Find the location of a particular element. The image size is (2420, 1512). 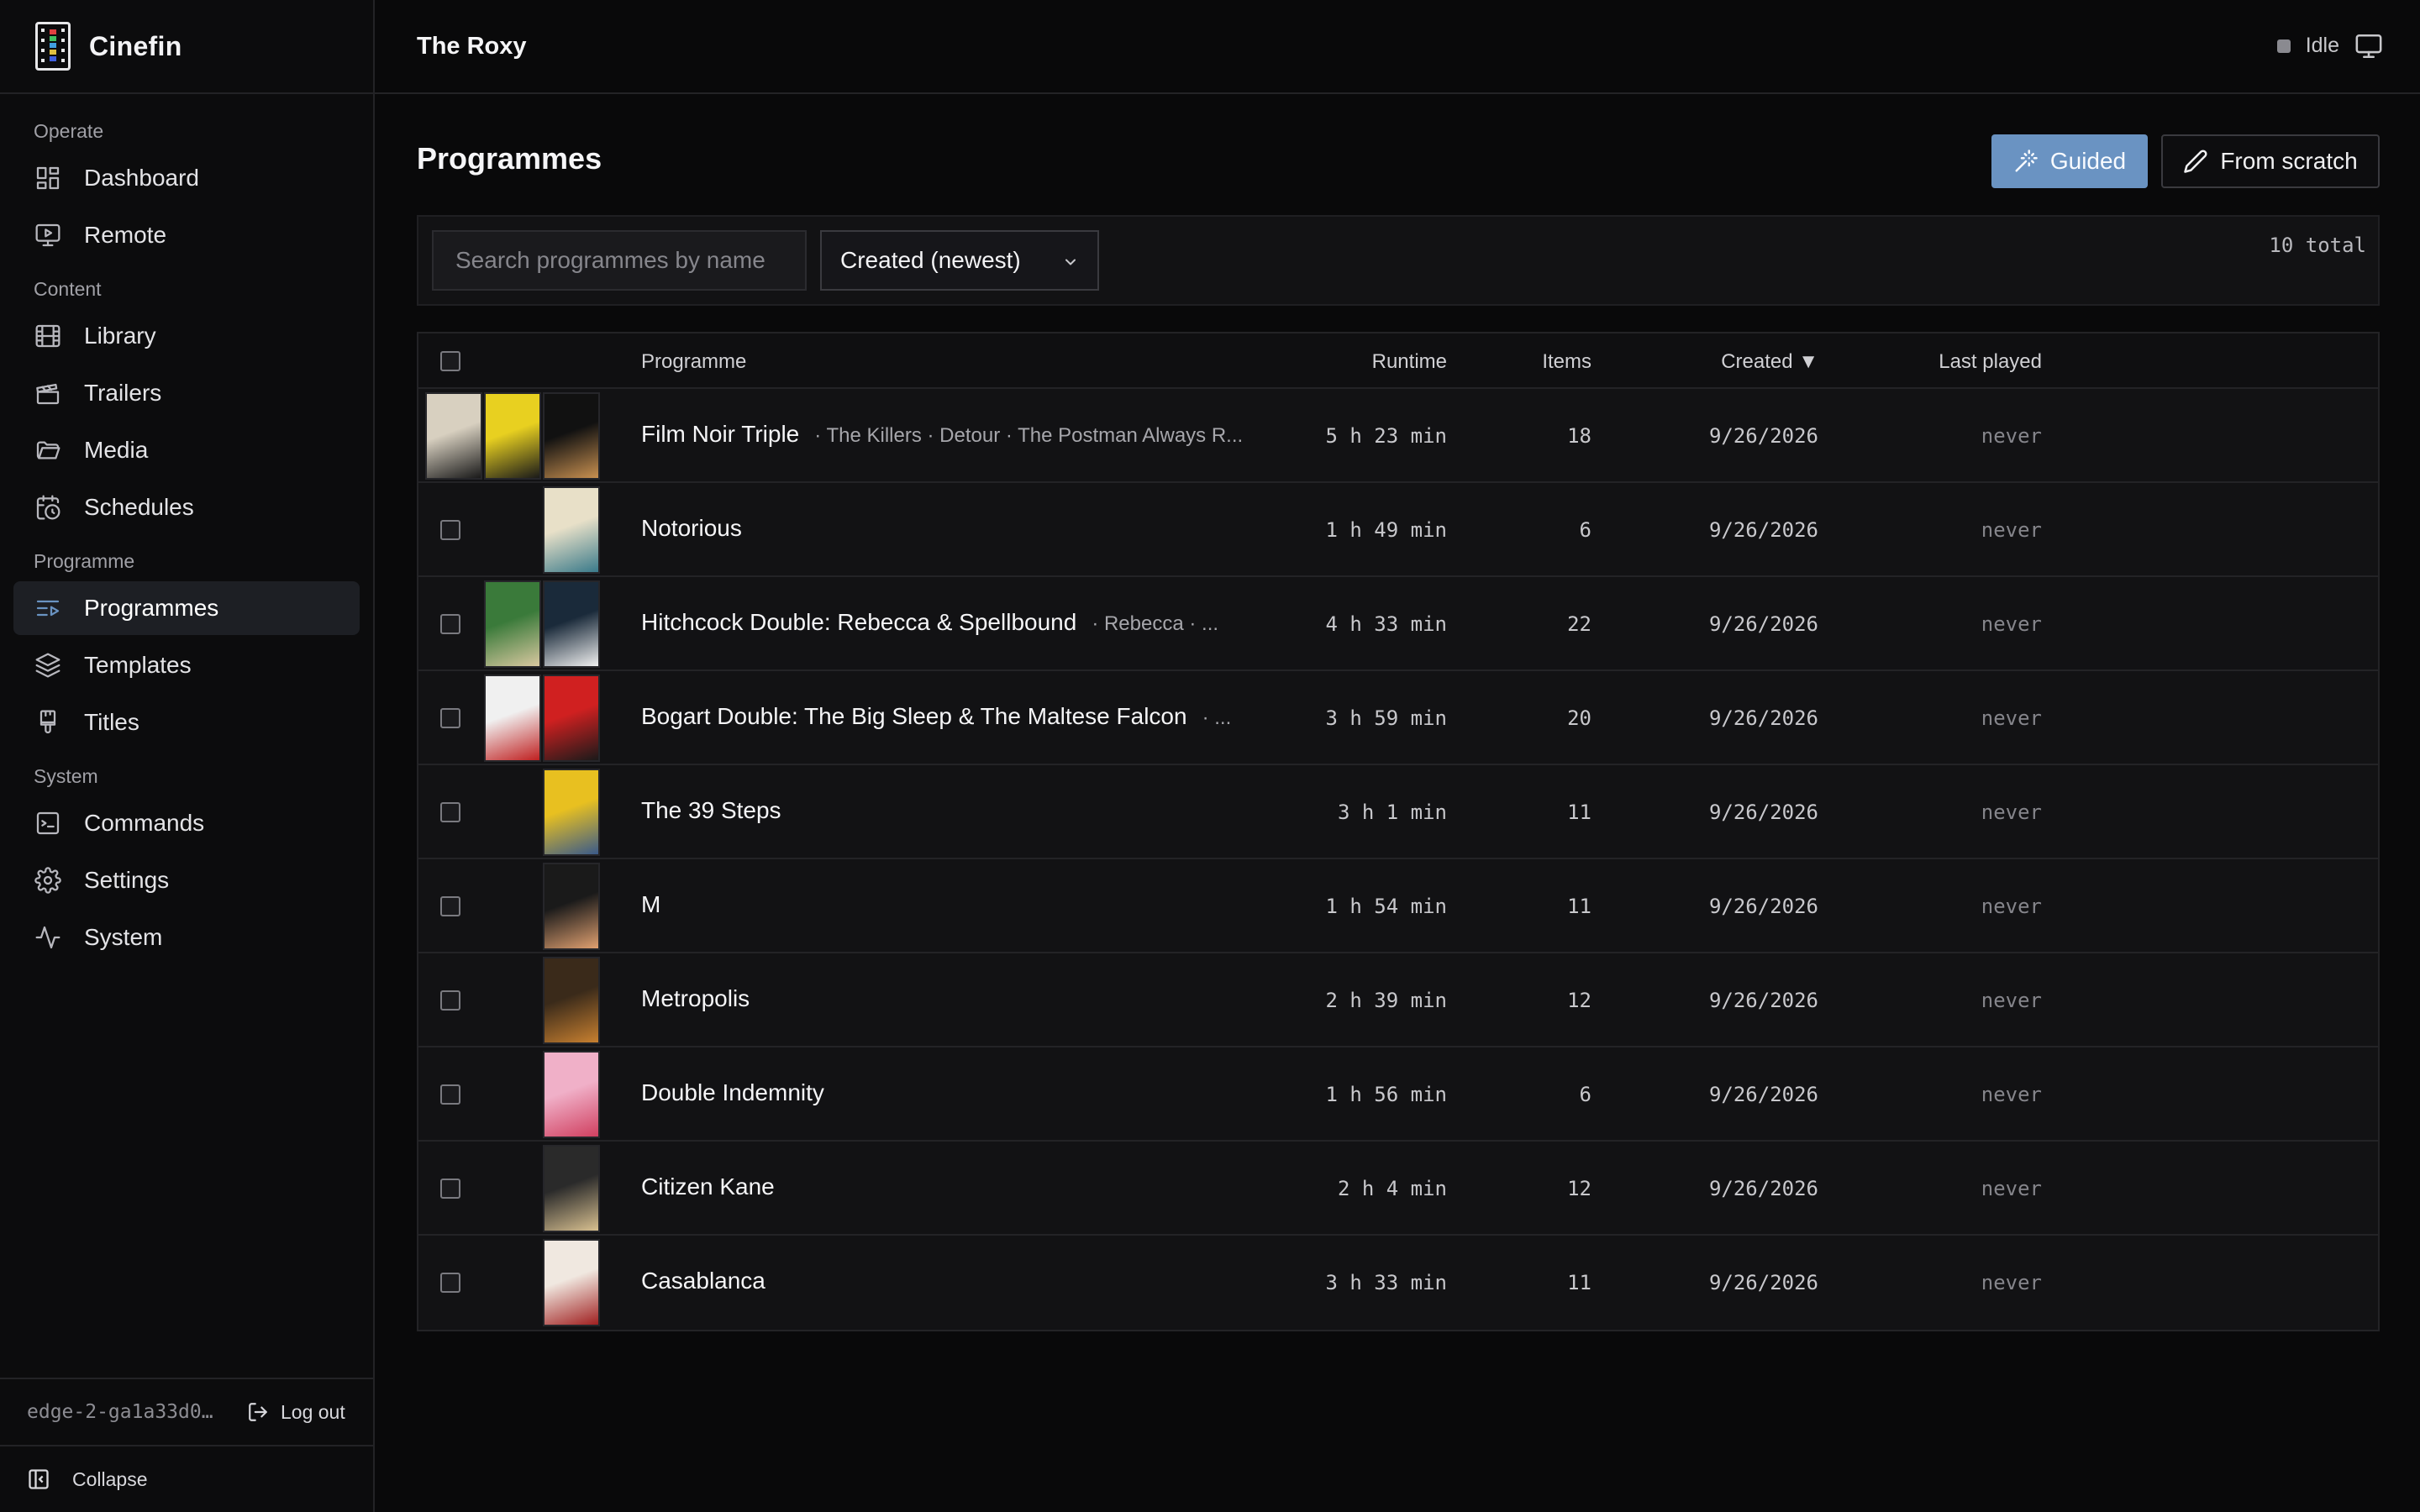

runtime-cell: 5 h 23 min is located at coordinates (1386, 436).